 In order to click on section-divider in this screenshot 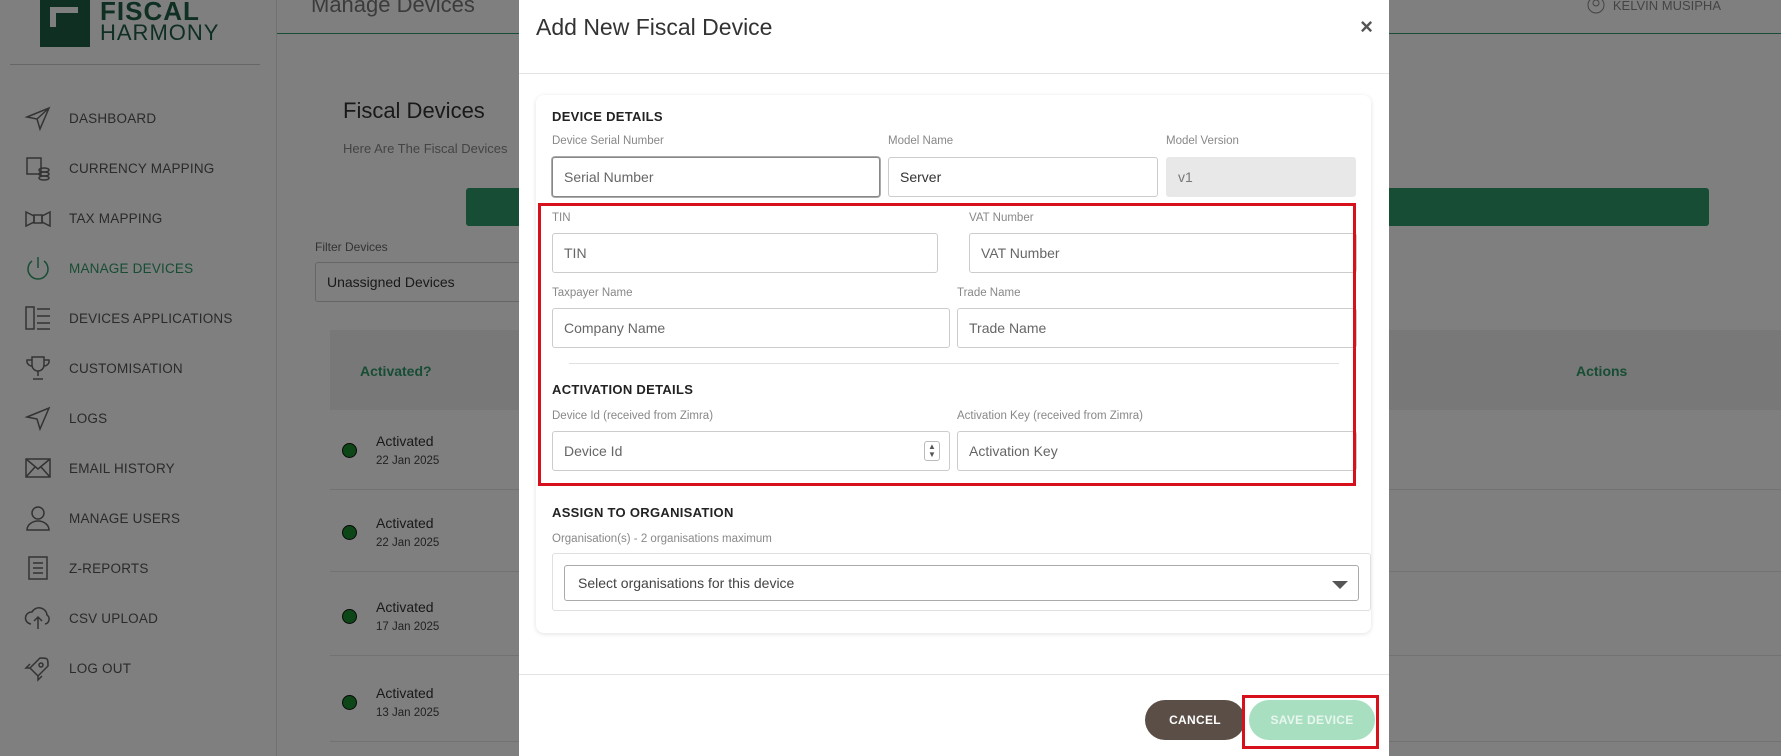, I will do `click(954, 363)`.